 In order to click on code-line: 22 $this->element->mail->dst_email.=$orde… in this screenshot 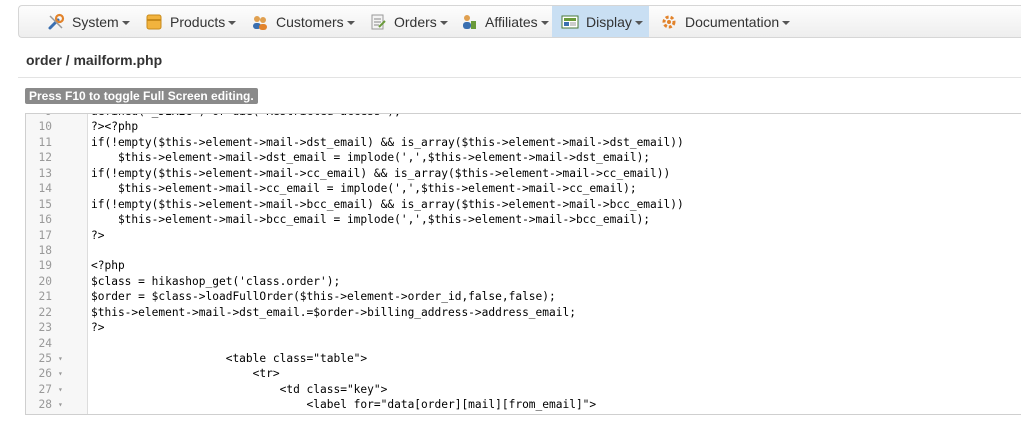, I will do `click(523, 312)`.